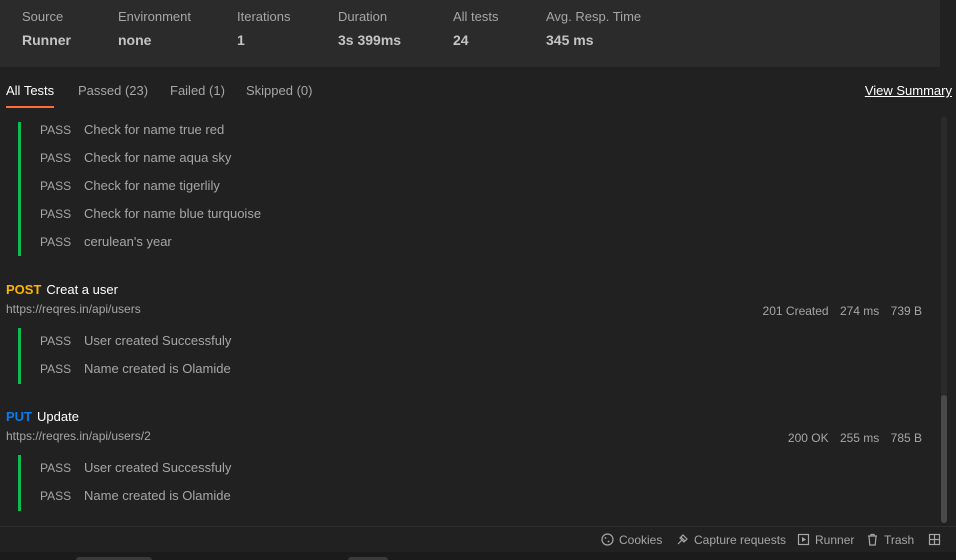 Image resolution: width=956 pixels, height=560 pixels. What do you see at coordinates (279, 91) in the screenshot?
I see `tab-skipped: Skipped (0)` at bounding box center [279, 91].